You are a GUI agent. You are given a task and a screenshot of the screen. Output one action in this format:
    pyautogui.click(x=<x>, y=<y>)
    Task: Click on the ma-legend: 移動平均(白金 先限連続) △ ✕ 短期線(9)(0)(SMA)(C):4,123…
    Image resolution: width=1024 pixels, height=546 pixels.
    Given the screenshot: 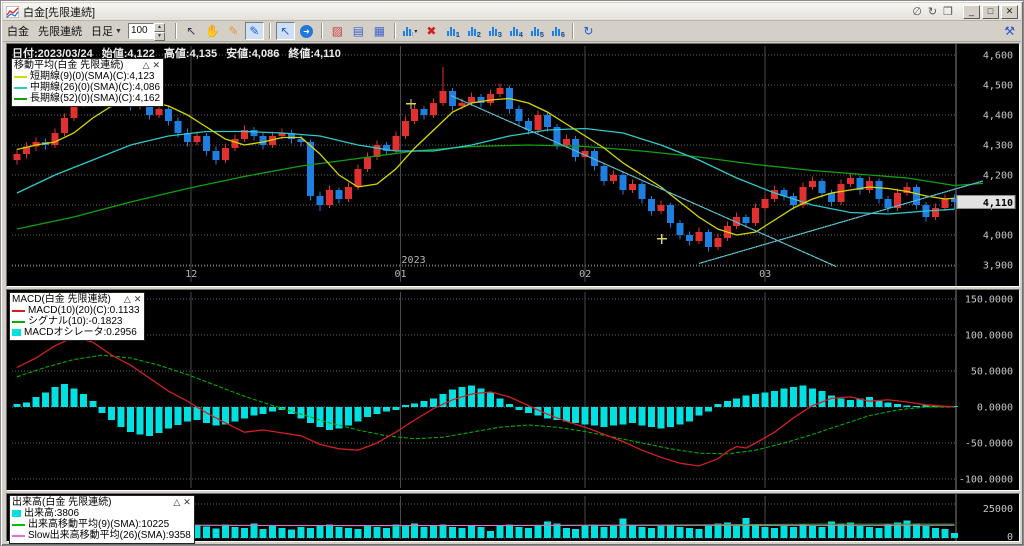 What is the action you would take?
    pyautogui.click(x=88, y=82)
    